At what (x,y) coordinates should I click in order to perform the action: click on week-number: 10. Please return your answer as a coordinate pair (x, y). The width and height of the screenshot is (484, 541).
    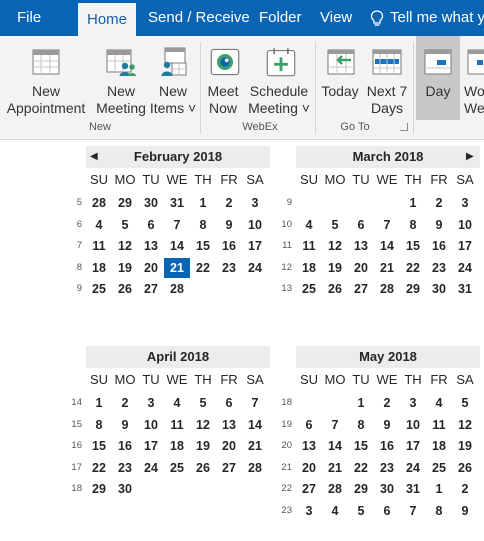
    Looking at the image, I should click on (285, 224).